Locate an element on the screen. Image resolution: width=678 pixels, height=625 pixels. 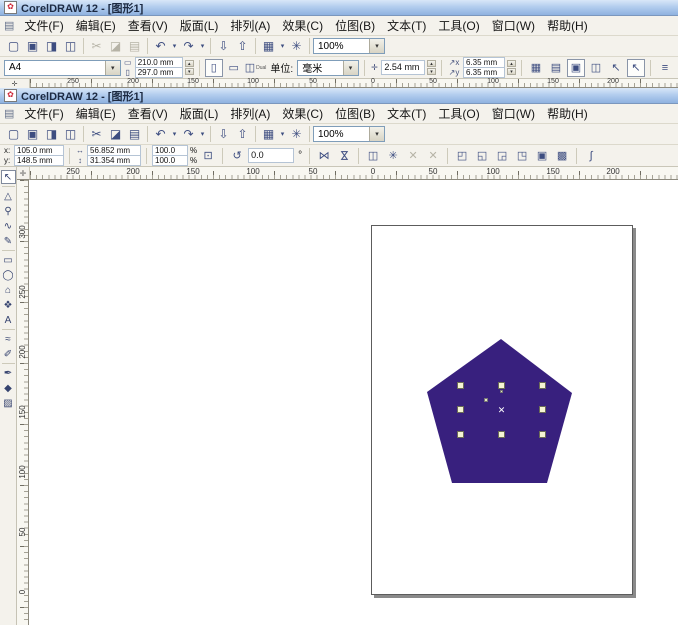
menu-edit: 编辑(E) is located at coordinates (96, 113).